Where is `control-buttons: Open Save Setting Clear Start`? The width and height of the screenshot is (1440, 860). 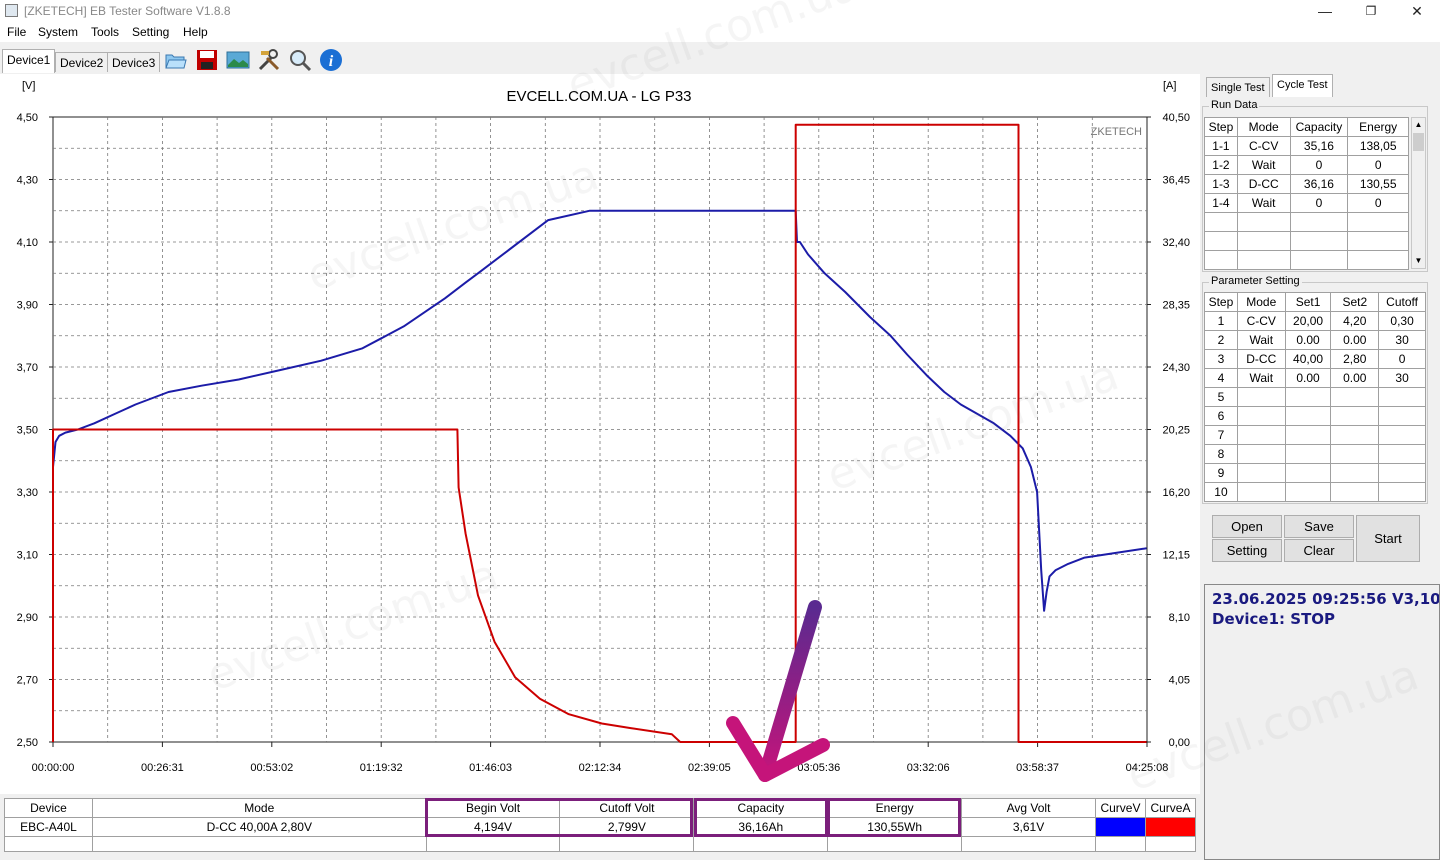
control-buttons: Open Save Setting Clear Start is located at coordinates (1321, 540).